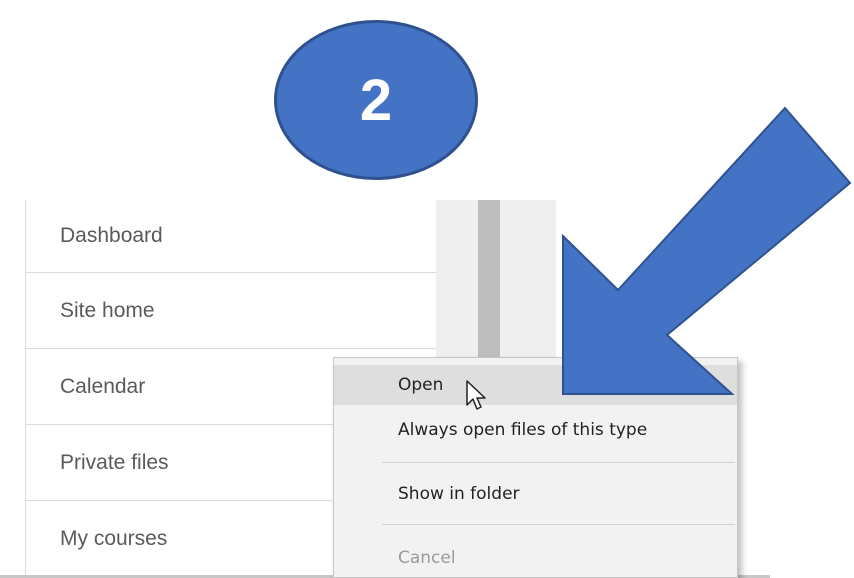 The width and height of the screenshot is (854, 578). I want to click on step-number: 2, so click(376, 100).